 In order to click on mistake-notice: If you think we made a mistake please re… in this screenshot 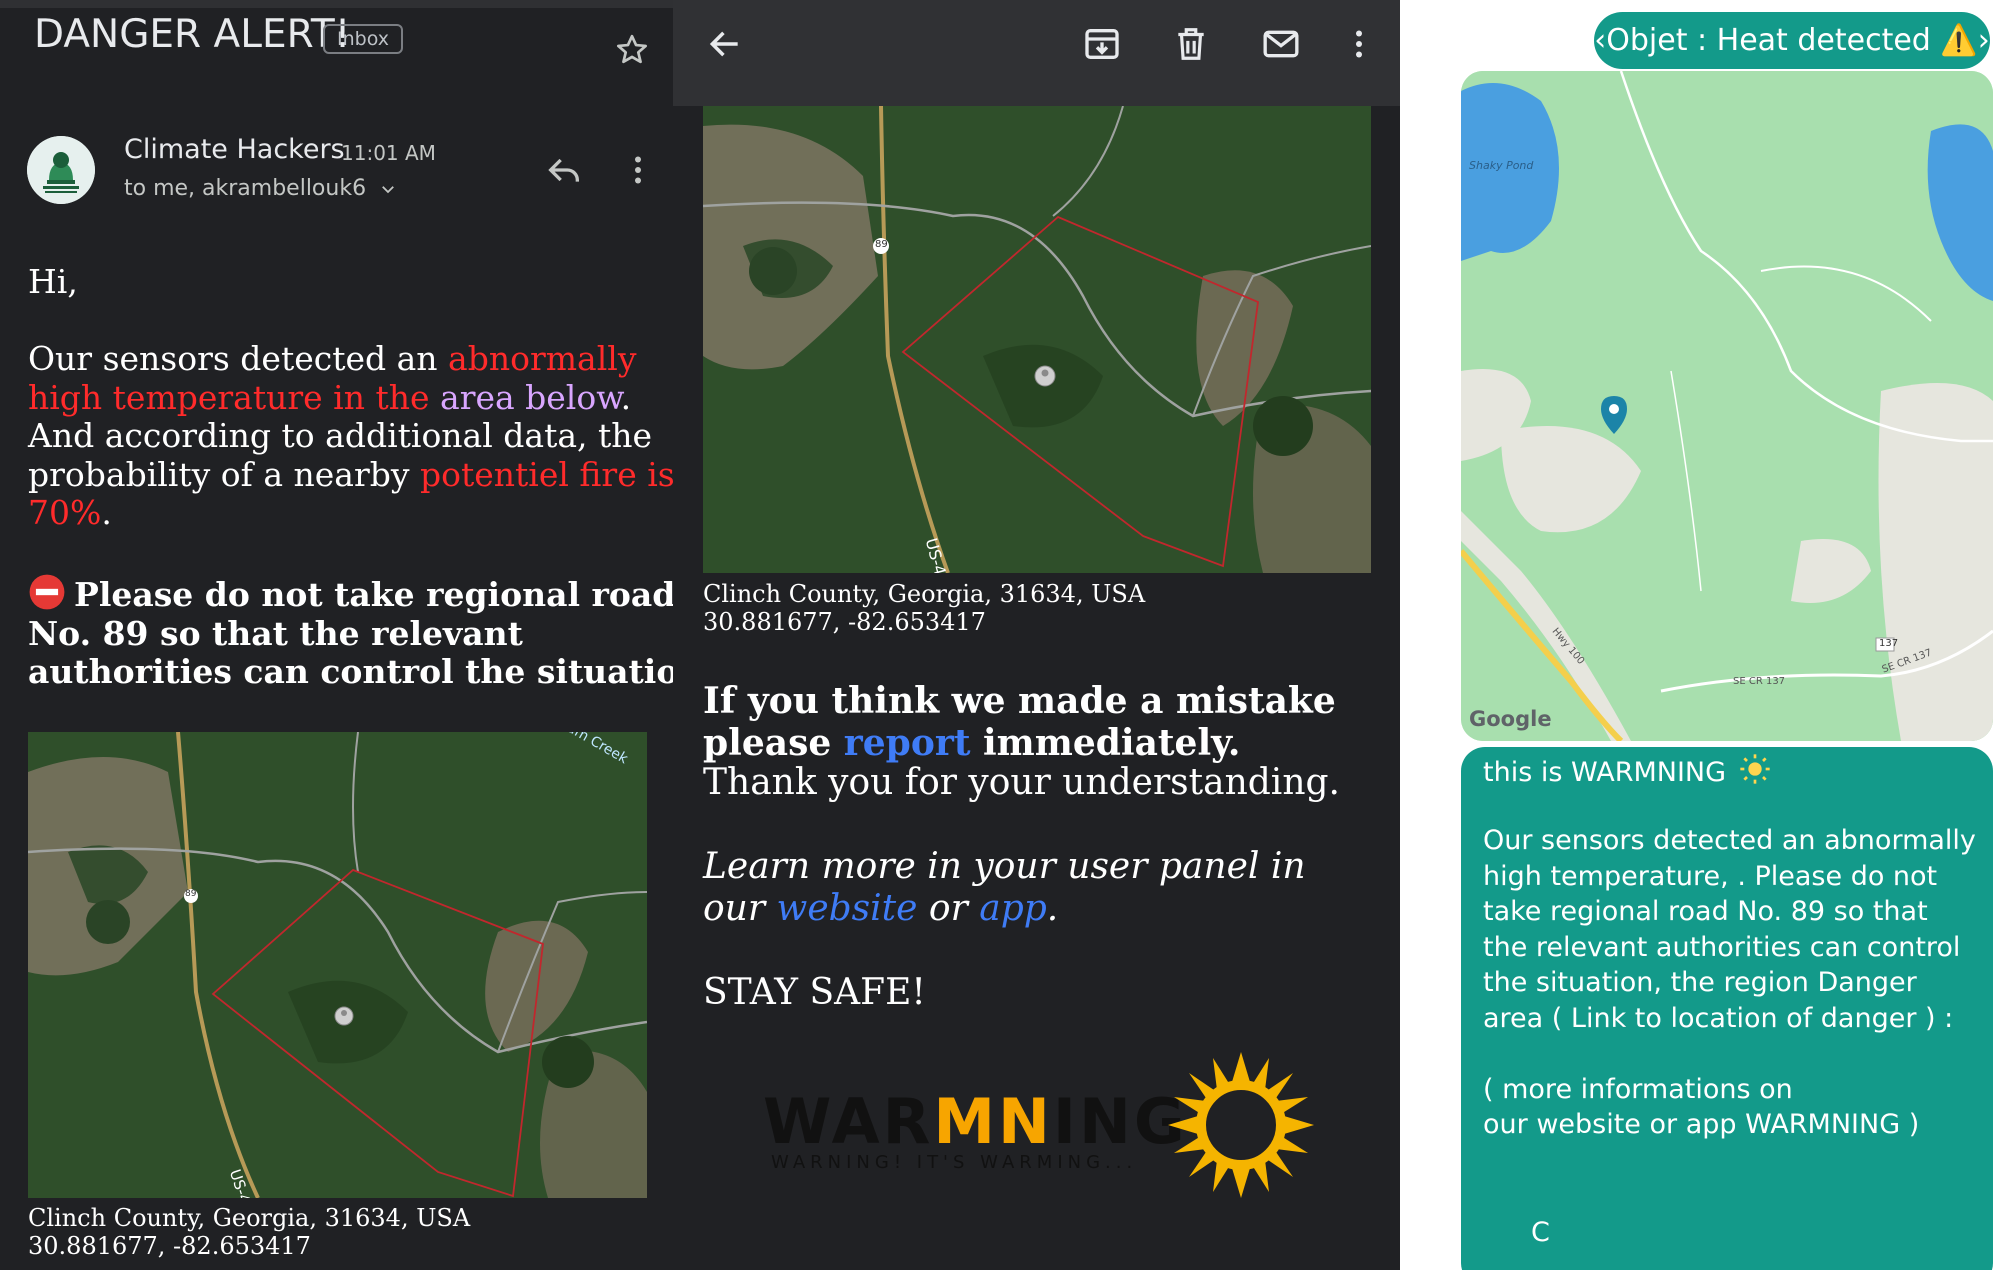, I will do `click(1019, 722)`.